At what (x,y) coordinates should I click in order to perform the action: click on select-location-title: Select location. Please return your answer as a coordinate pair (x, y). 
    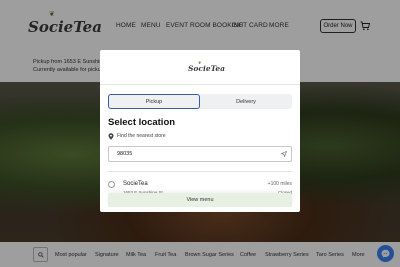
    Looking at the image, I should click on (142, 122).